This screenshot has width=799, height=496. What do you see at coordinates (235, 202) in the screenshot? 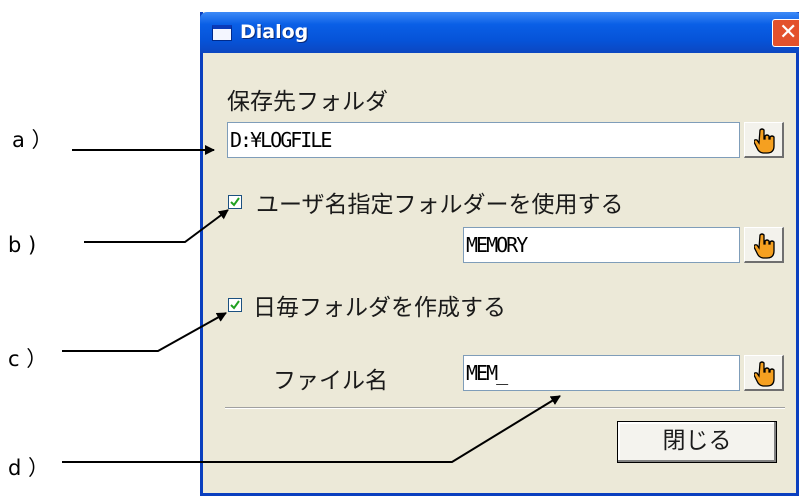
I see `user-folder-checkbox` at bounding box center [235, 202].